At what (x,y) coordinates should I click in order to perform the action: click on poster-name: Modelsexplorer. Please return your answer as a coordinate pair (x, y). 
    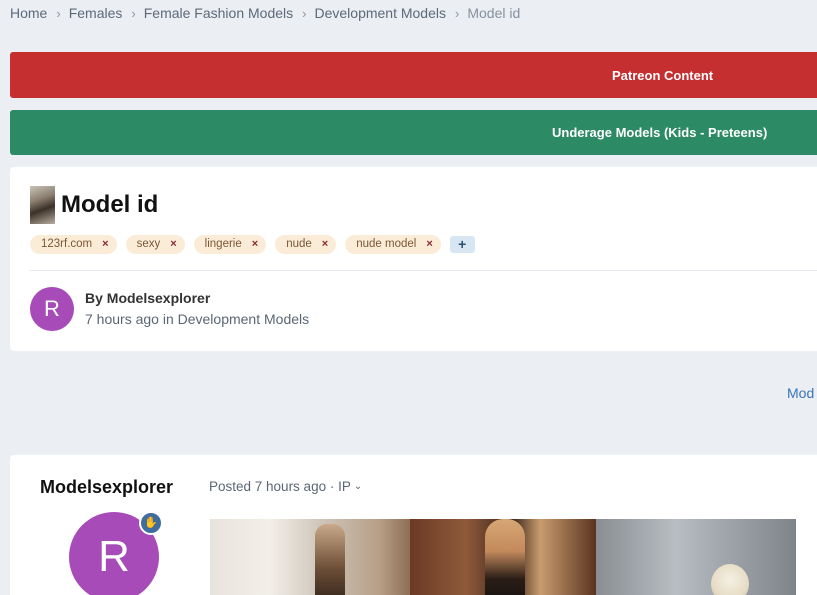
    Looking at the image, I should click on (106, 487).